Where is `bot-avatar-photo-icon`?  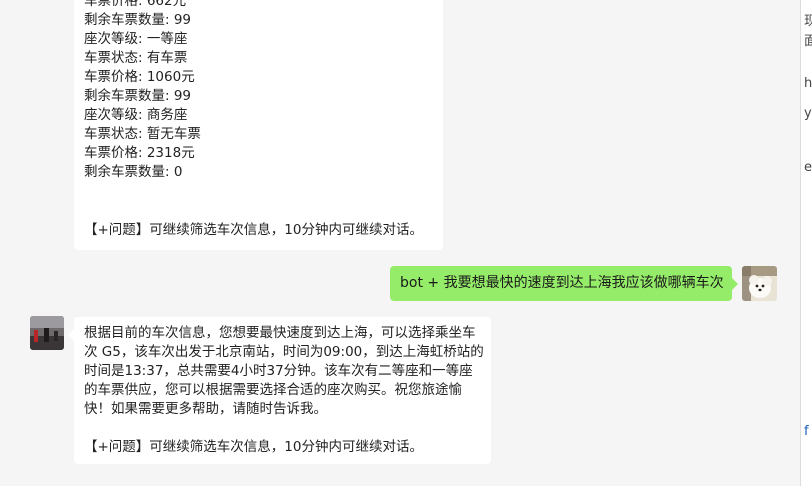 bot-avatar-photo-icon is located at coordinates (47, 333).